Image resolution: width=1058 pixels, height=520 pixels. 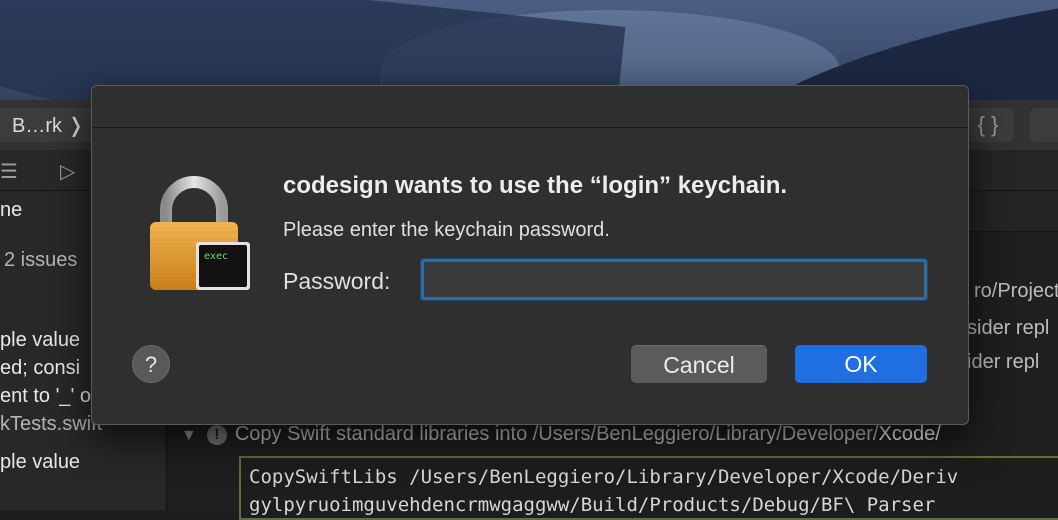 I want to click on scheme-label: B…rk ❭, so click(x=48, y=126).